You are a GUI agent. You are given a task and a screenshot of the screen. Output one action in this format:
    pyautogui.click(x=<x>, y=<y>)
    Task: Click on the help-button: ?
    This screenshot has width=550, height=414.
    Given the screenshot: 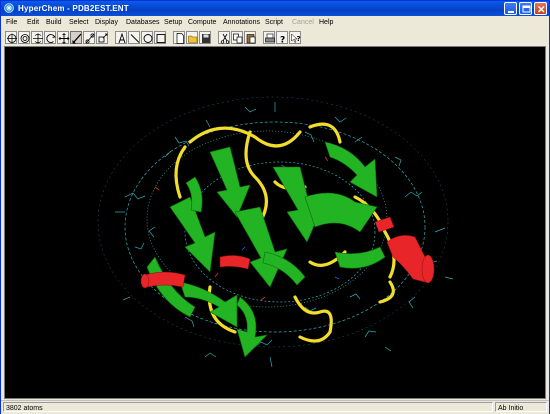 What is the action you would take?
    pyautogui.click(x=282, y=38)
    